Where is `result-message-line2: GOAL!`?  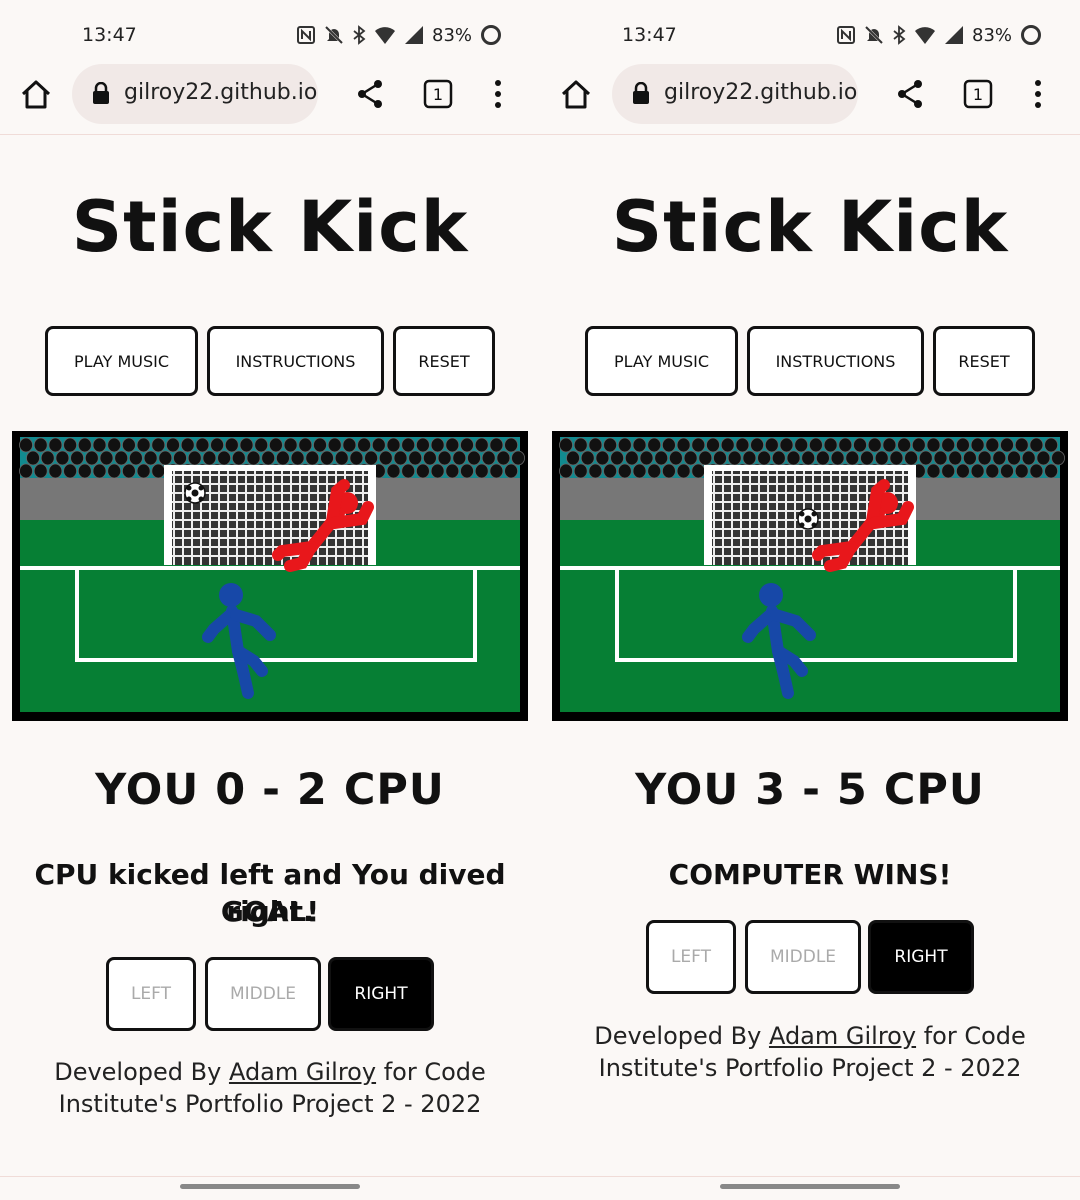
result-message-line2: GOAL! is located at coordinates (270, 911).